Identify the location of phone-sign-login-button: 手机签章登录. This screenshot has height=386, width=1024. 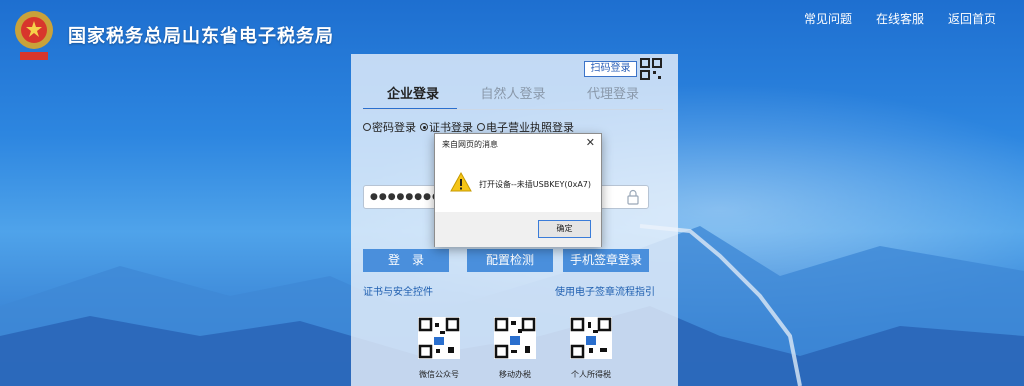
(606, 260).